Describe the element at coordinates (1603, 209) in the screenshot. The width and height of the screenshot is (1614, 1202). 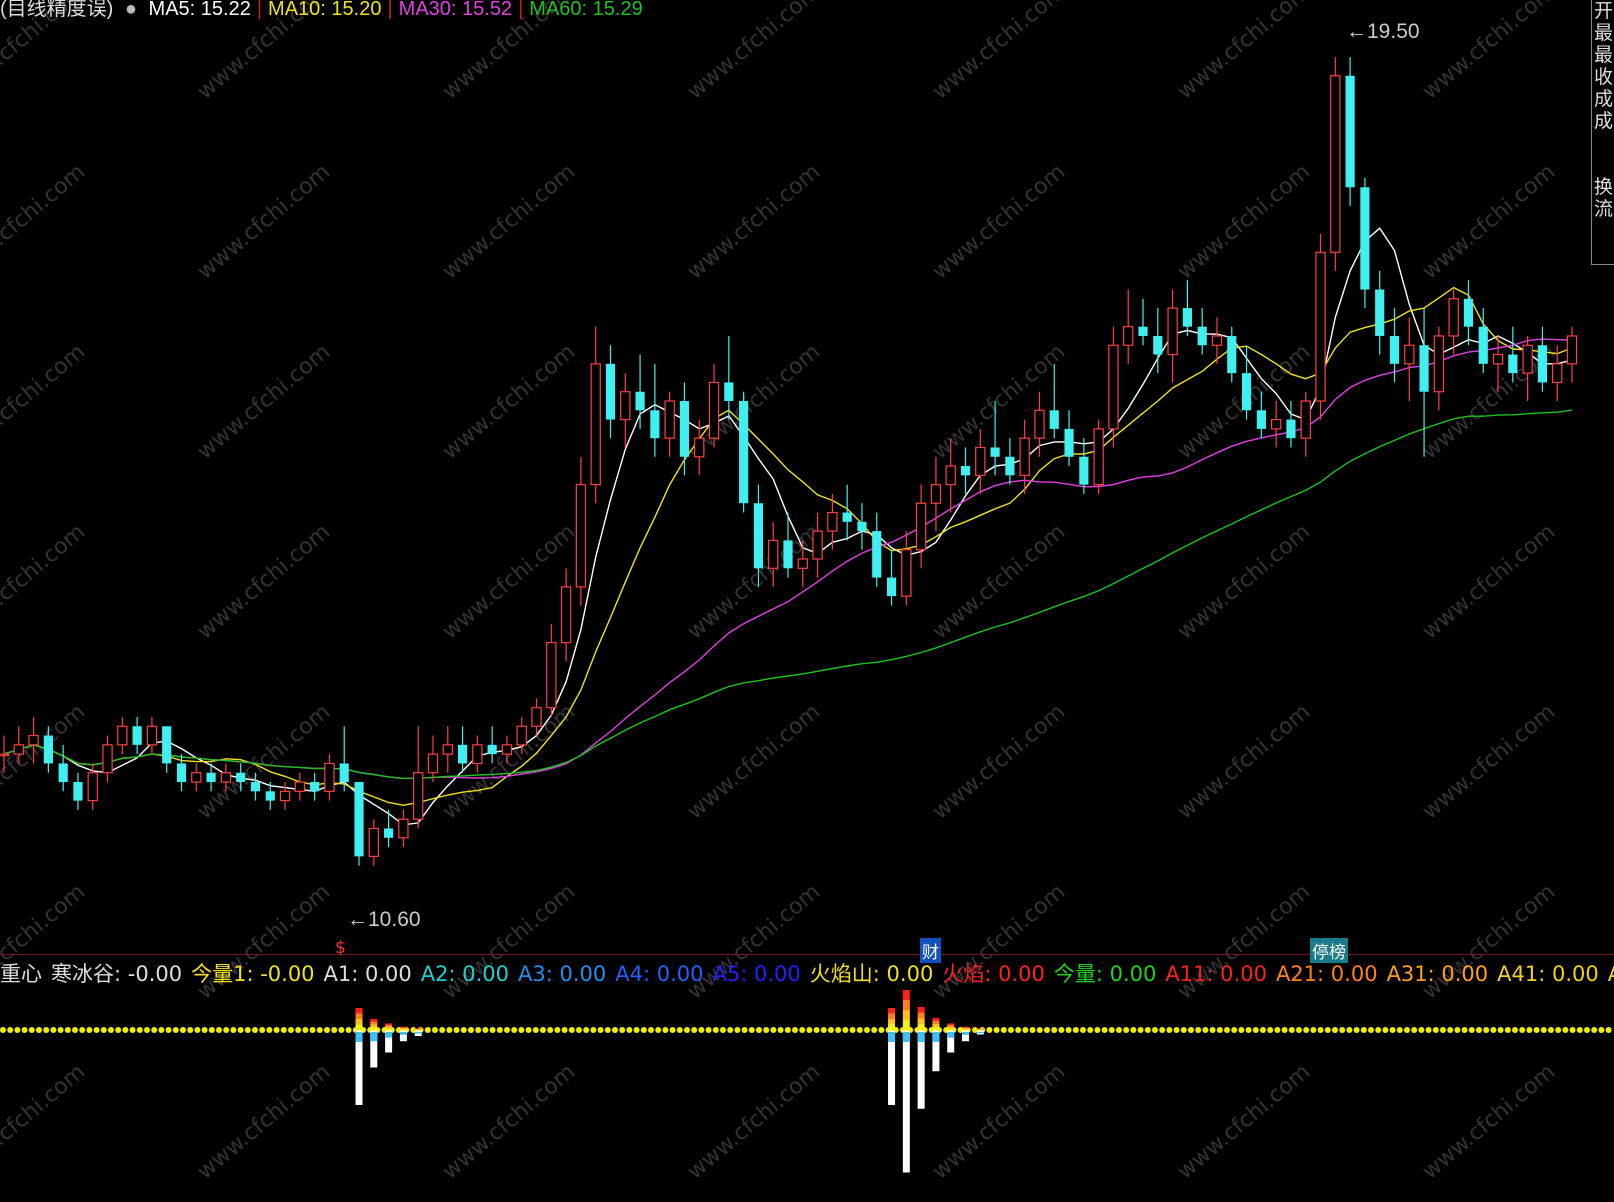
I see `side-panel-row-9: 流` at that location.